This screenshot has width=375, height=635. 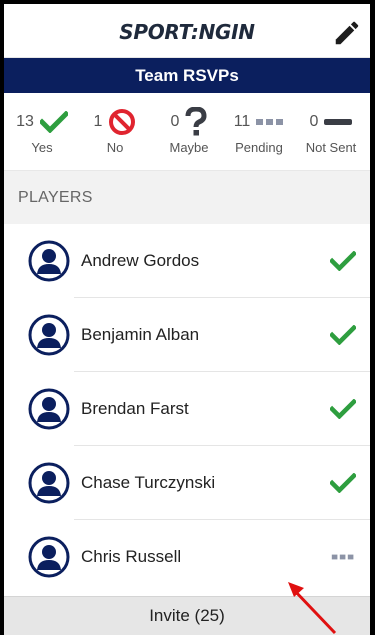 What do you see at coordinates (175, 121) in the screenshot?
I see `maybe-count: 0` at bounding box center [175, 121].